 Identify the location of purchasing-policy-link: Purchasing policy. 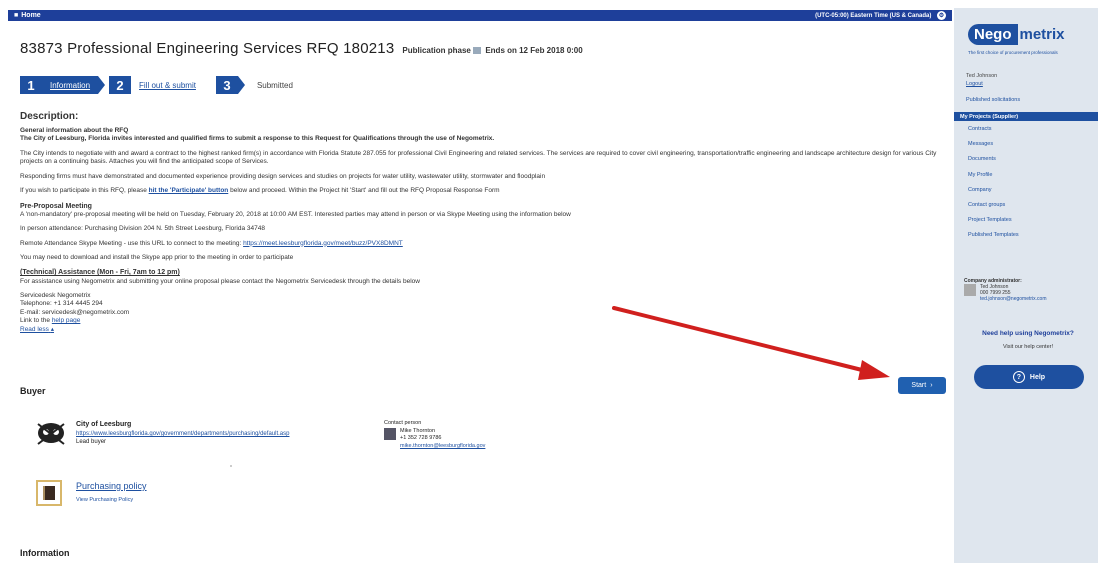
(111, 486).